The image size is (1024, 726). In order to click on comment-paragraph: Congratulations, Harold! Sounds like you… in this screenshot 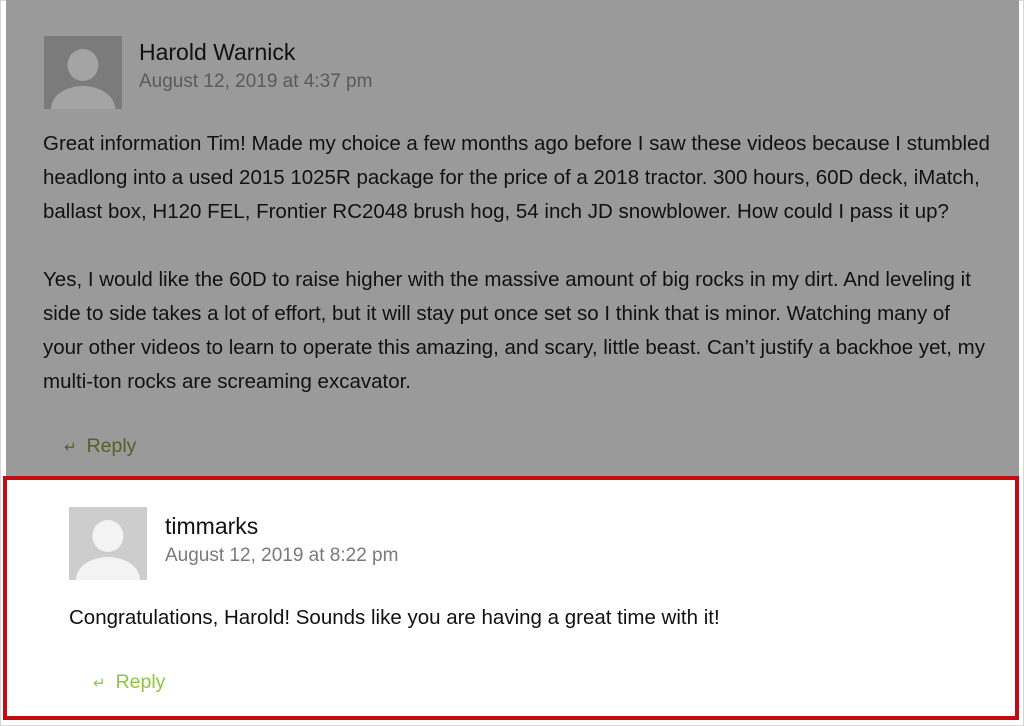, I will do `click(394, 617)`.